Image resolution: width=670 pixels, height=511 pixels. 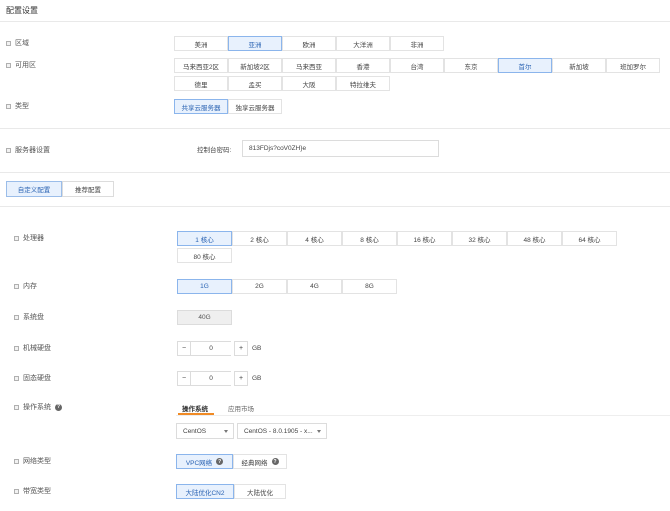 I want to click on ssd-increase-button: +, so click(x=241, y=378).